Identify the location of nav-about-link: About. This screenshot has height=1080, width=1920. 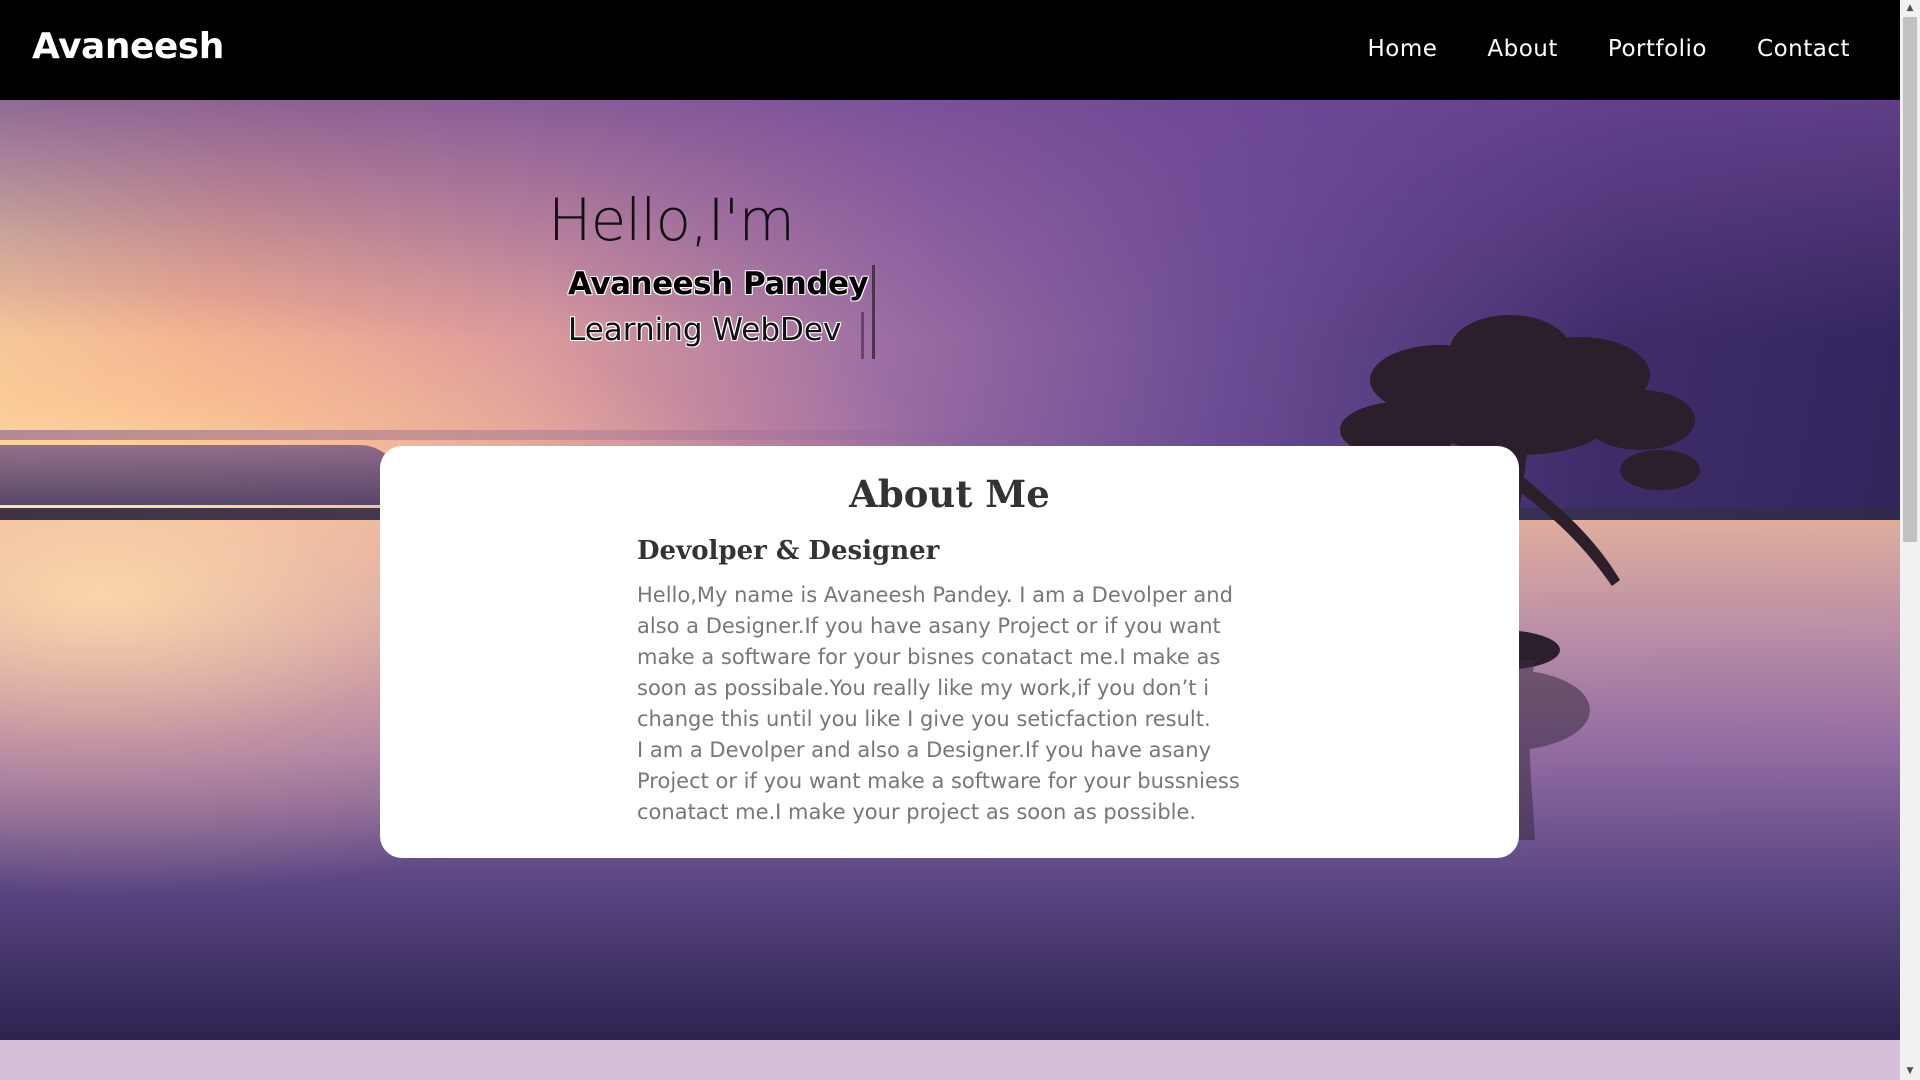
(1522, 49).